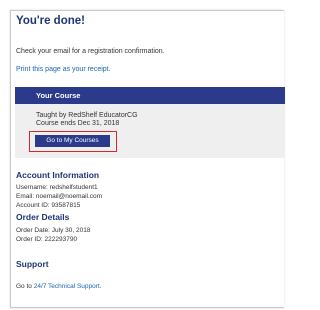 This screenshot has height=310, width=320. Describe the element at coordinates (67, 286) in the screenshot. I see `technical-support-link: 24/7 Technical Support` at that location.